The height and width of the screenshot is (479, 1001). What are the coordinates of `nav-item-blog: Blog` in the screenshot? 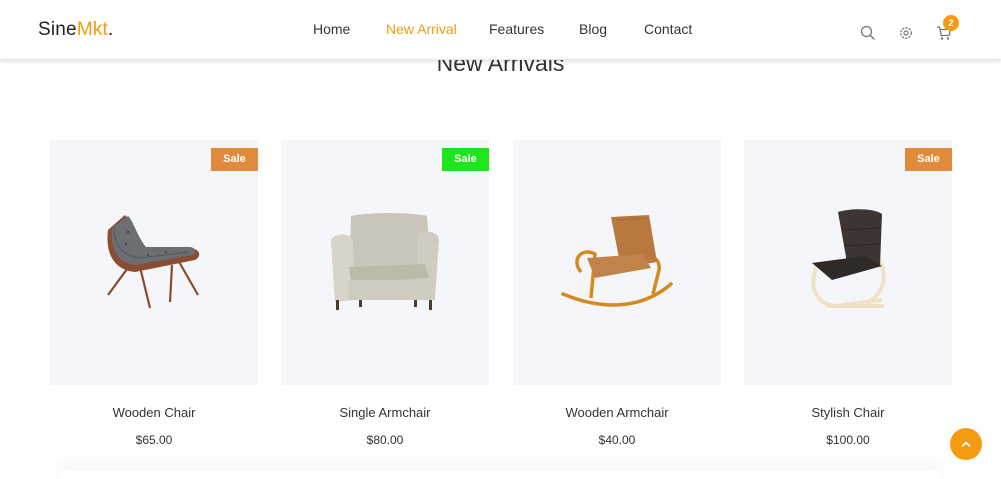 It's located at (593, 29).